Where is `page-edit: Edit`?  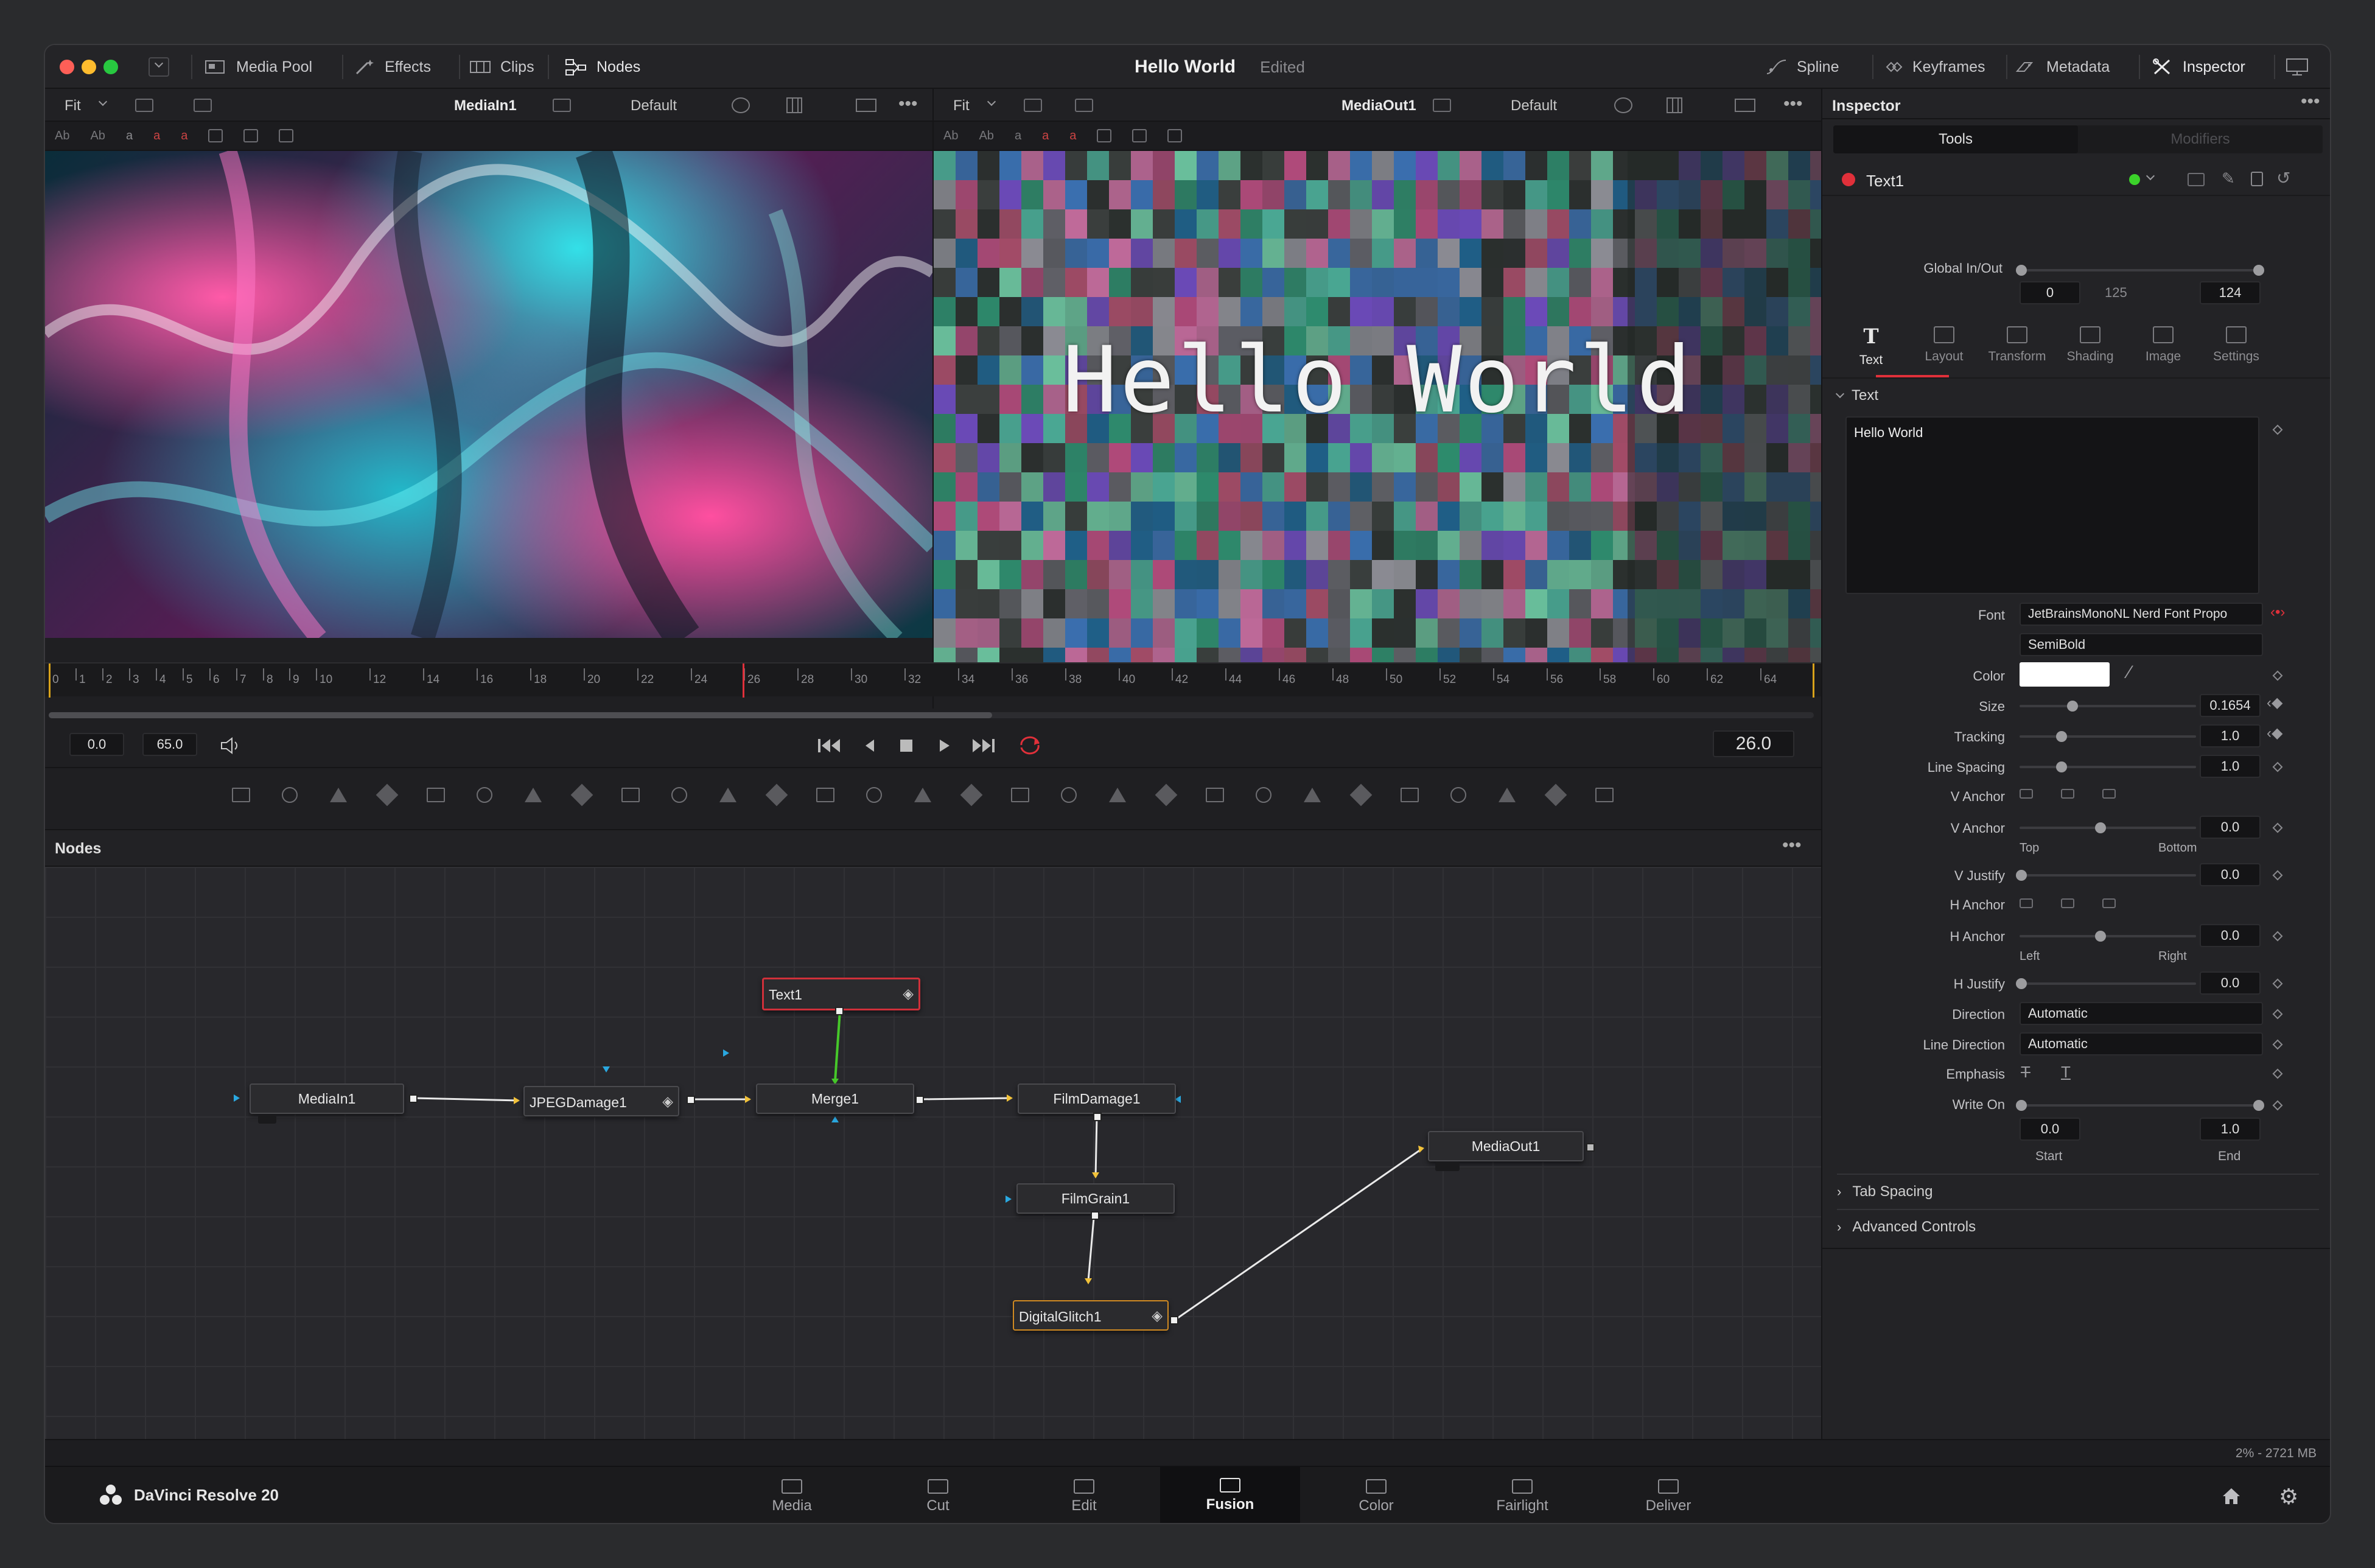
page-edit: Edit is located at coordinates (1084, 1495).